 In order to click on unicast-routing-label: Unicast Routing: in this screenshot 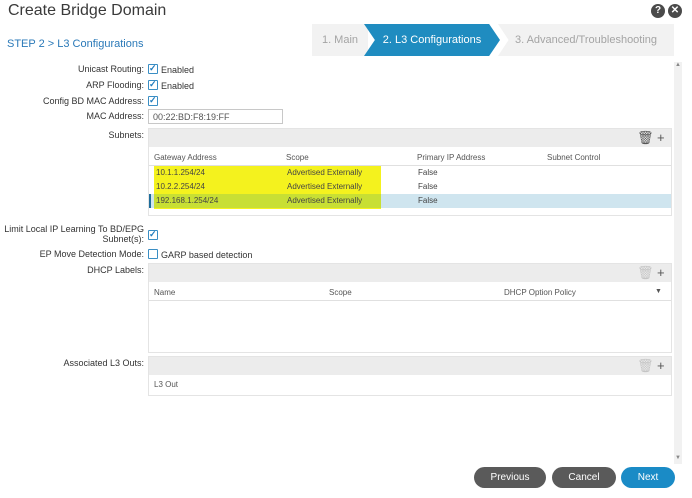, I will do `click(110, 69)`.